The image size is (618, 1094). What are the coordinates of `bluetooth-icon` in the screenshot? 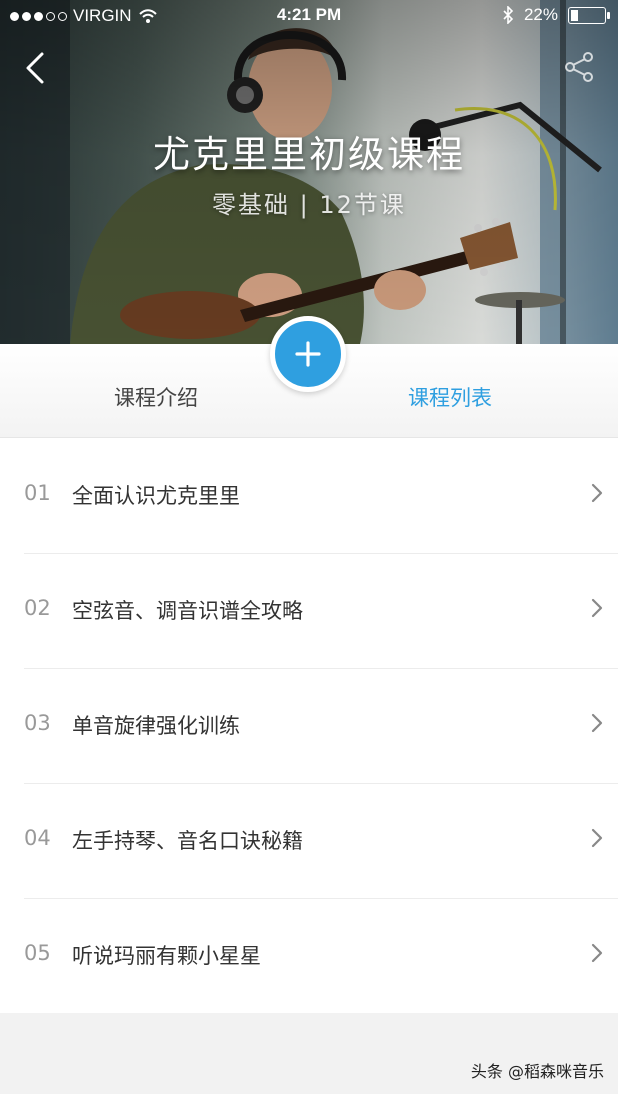 It's located at (508, 15).